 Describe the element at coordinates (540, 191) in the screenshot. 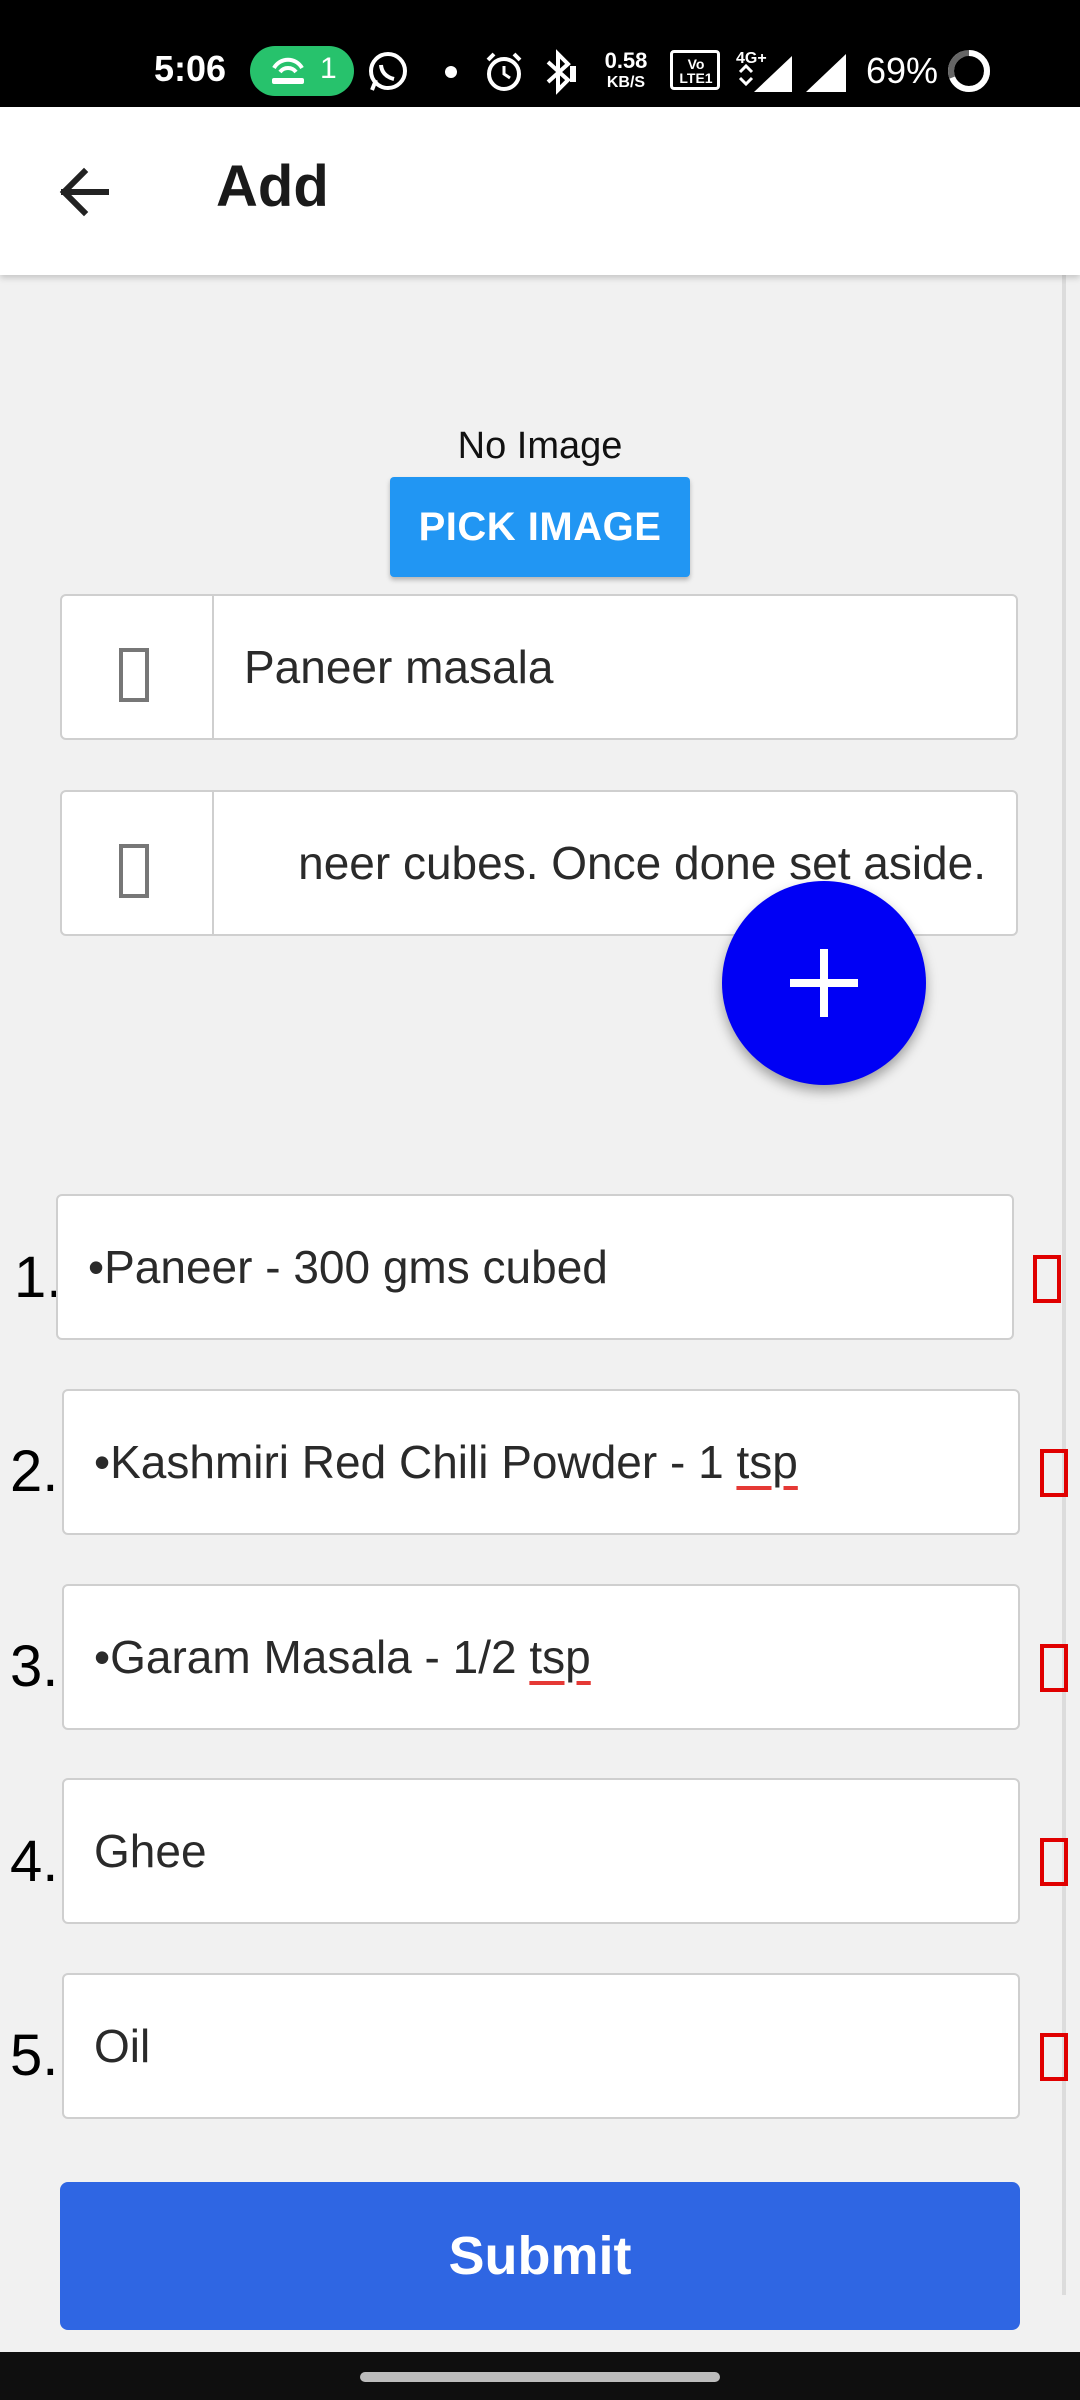

I see `app-bar: Add` at that location.